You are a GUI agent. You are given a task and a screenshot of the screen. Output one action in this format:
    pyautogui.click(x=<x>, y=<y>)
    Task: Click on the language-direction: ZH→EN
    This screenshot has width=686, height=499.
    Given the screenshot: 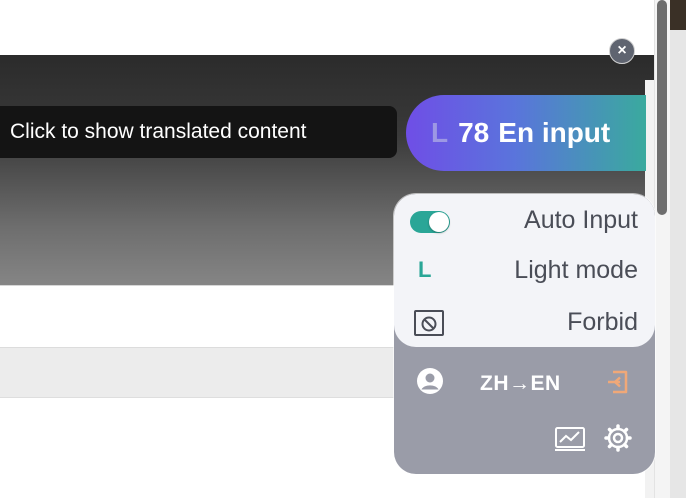 What is the action you would take?
    pyautogui.click(x=520, y=384)
    